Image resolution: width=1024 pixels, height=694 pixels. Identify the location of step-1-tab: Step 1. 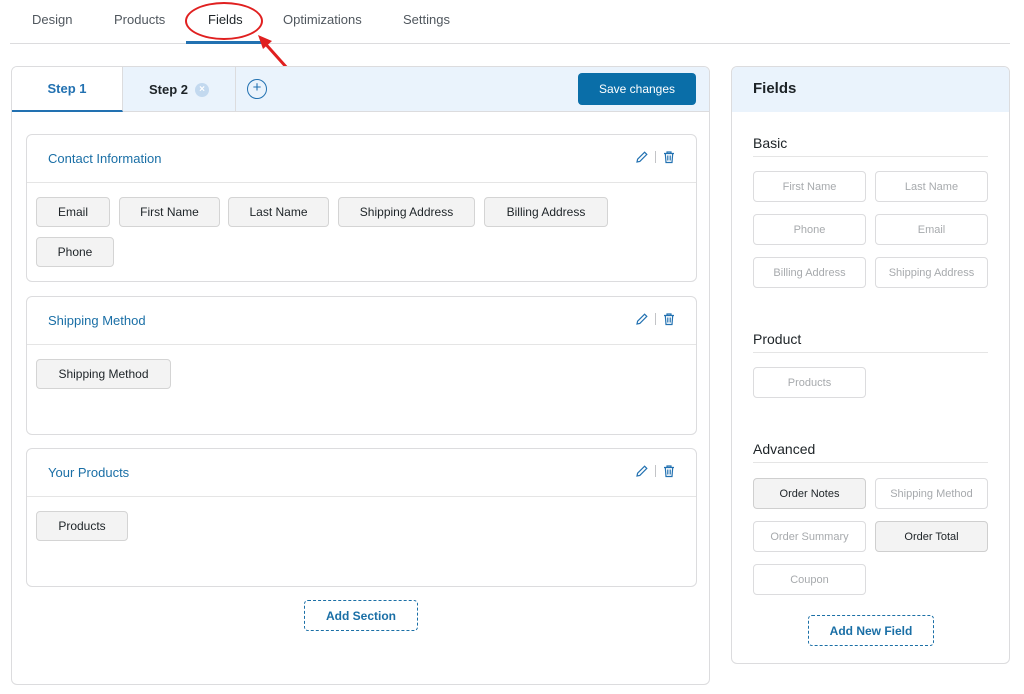
(67, 89).